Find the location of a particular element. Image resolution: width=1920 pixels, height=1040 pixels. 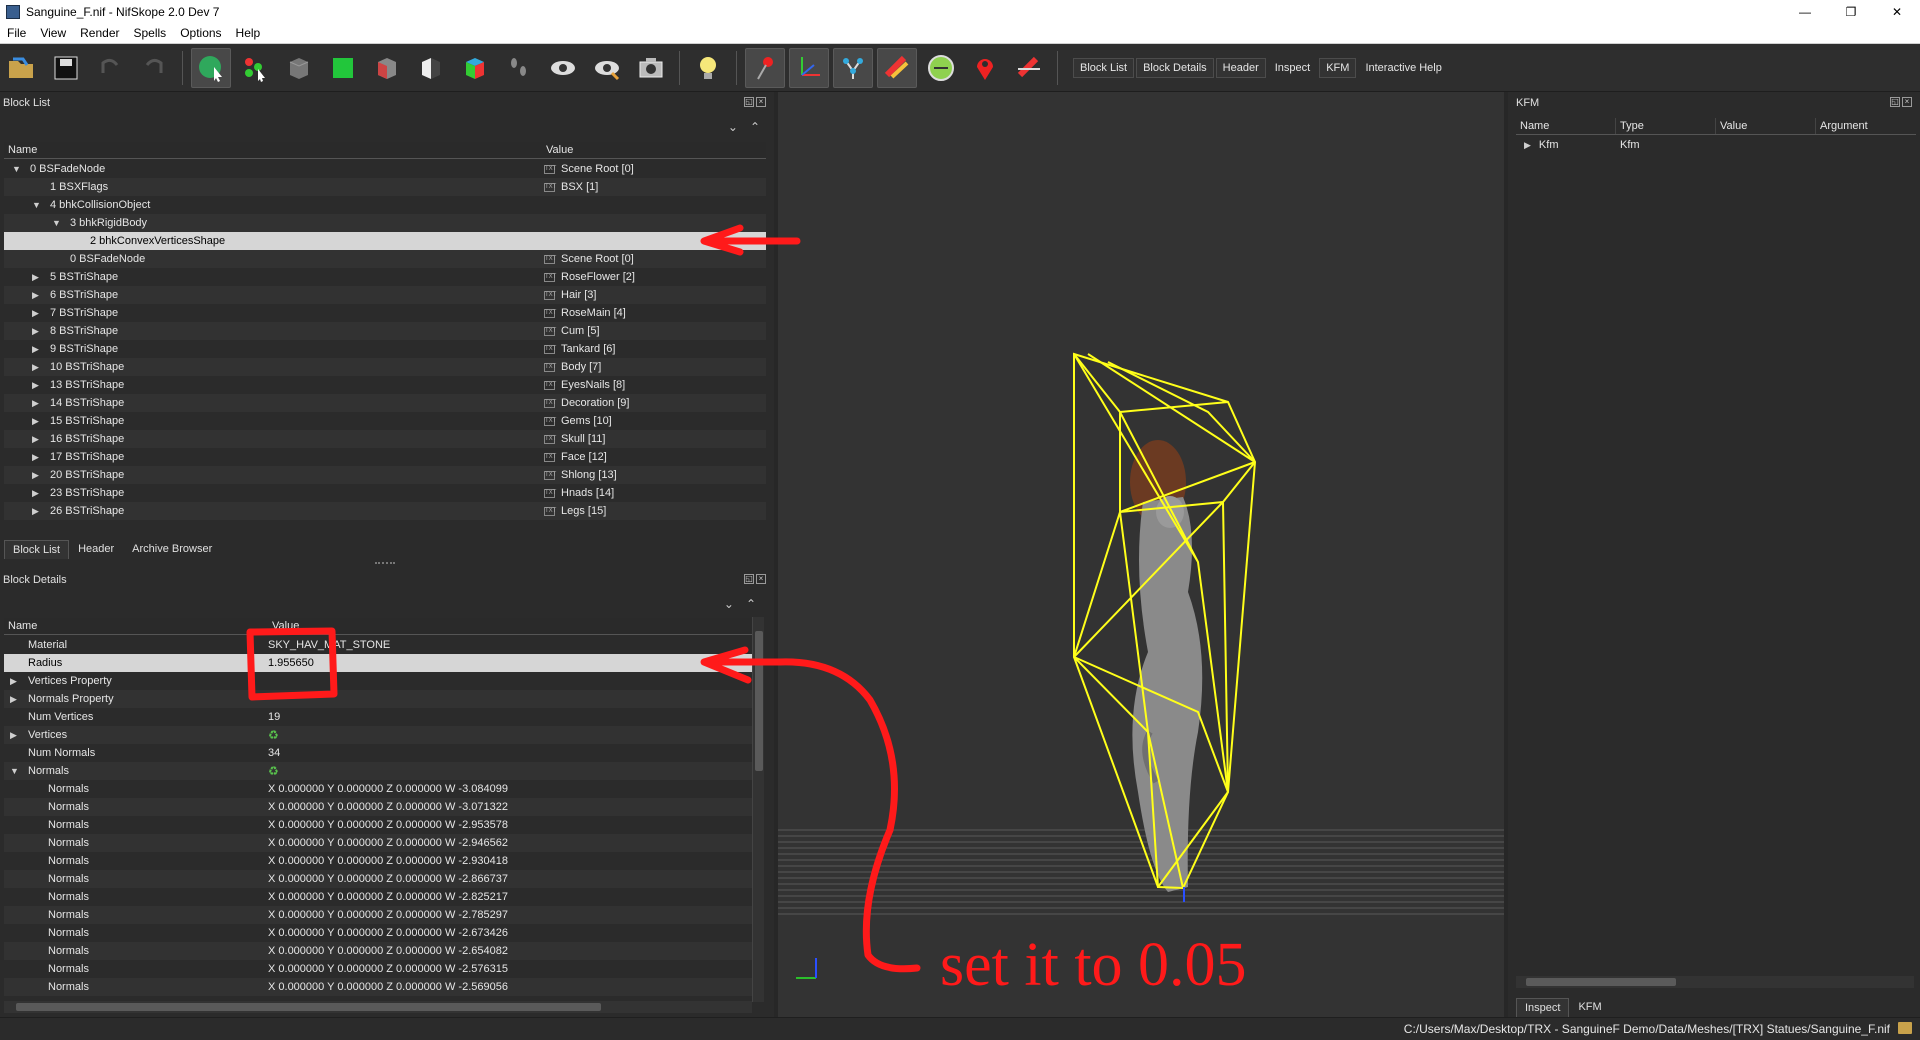

block-list-row: ▶ 23 BSTriShape TXT Hnads [14] is located at coordinates (385, 493).